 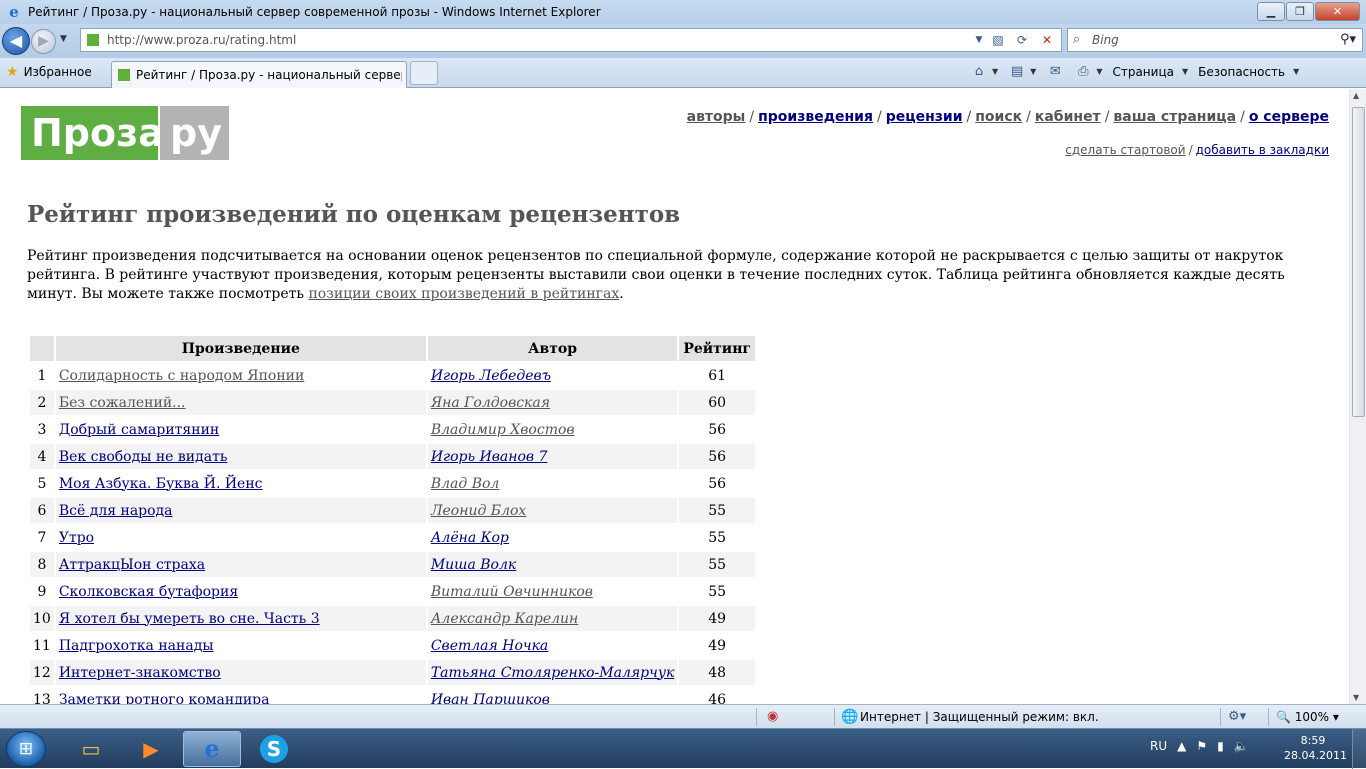 What do you see at coordinates (91, 749) in the screenshot?
I see `explorer-taskbar-icon: ▭` at bounding box center [91, 749].